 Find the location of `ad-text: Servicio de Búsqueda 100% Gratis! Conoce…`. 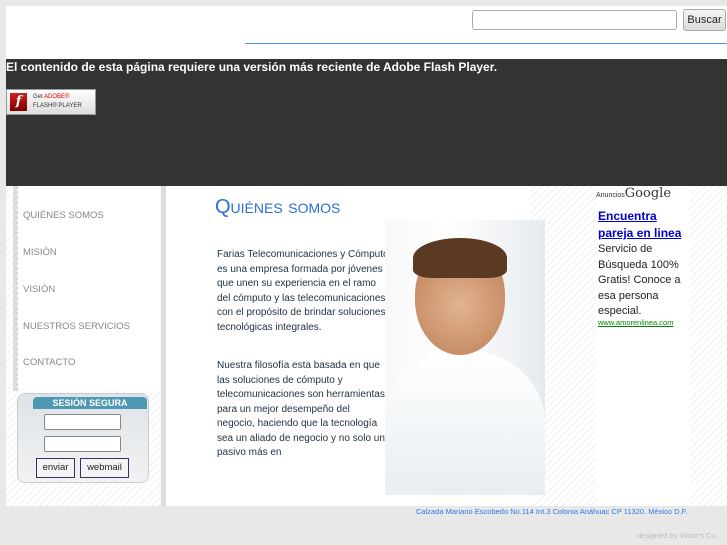

ad-text: Servicio de Búsqueda 100% Gratis! Conoce… is located at coordinates (639, 280).